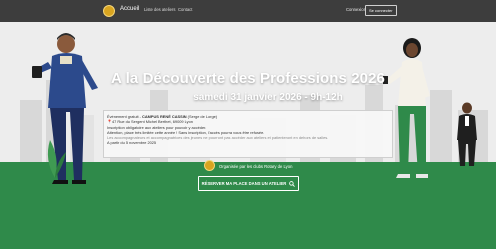 This screenshot has width=496, height=249. I want to click on search-icon, so click(292, 183).